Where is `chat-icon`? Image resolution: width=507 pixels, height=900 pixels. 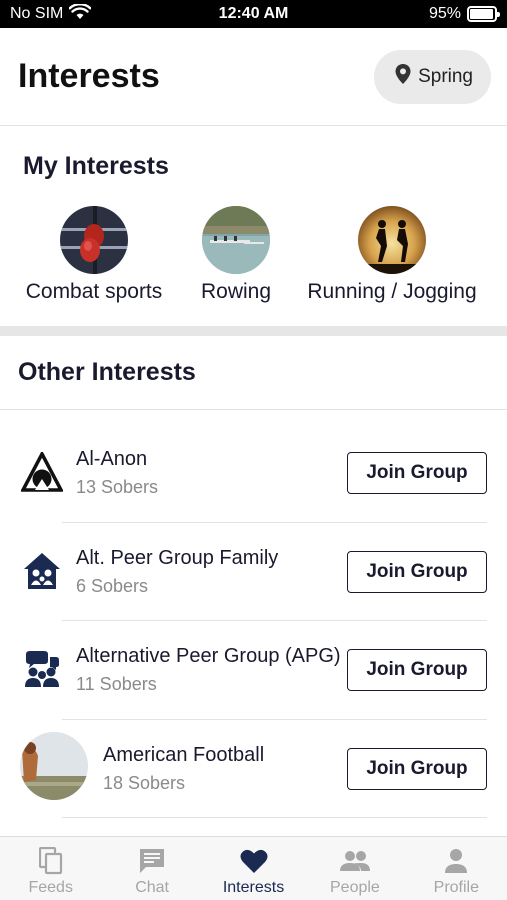 chat-icon is located at coordinates (152, 861).